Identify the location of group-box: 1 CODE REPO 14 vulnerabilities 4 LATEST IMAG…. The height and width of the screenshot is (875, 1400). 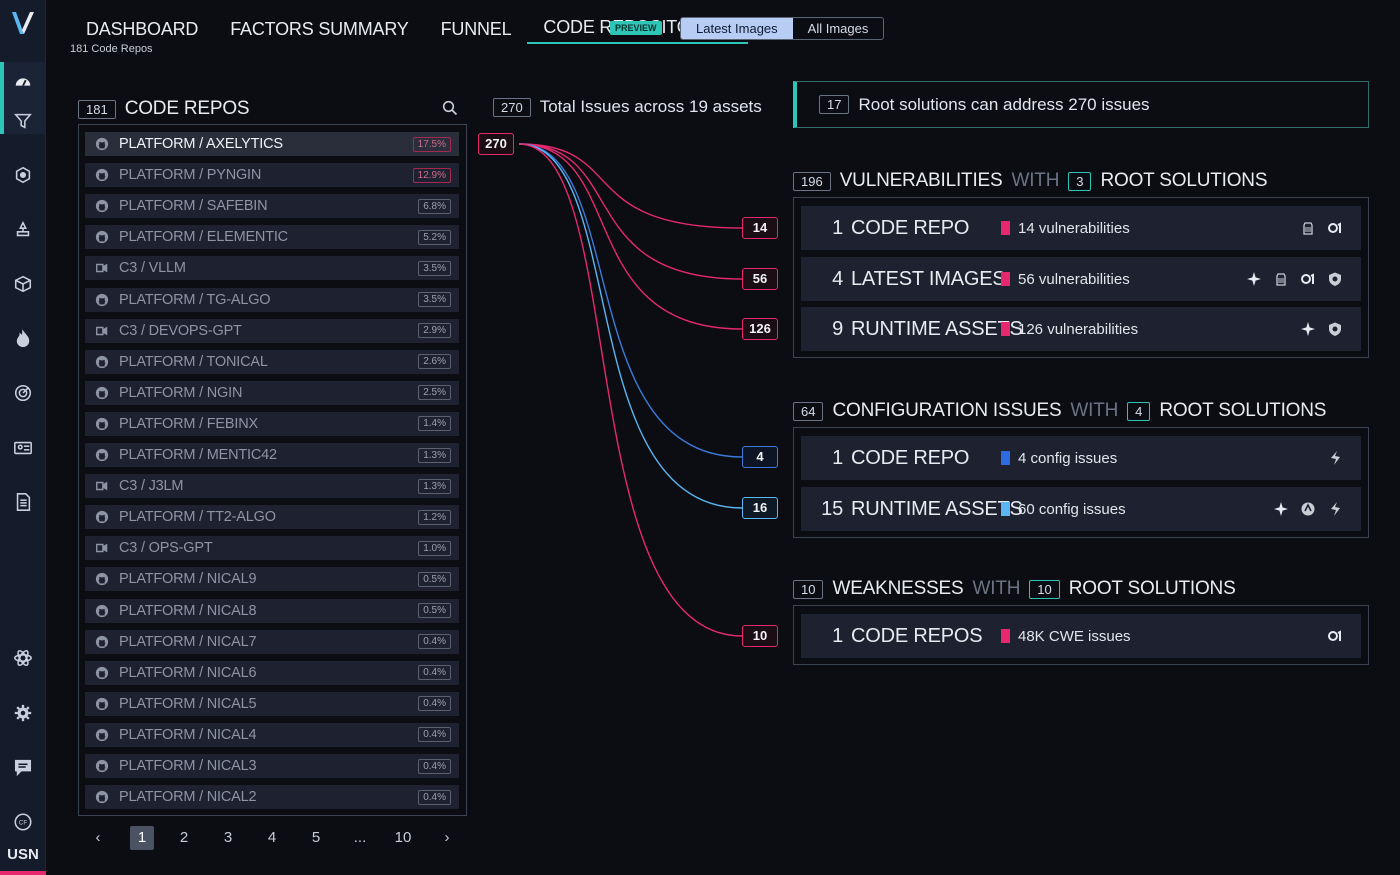
(1081, 277).